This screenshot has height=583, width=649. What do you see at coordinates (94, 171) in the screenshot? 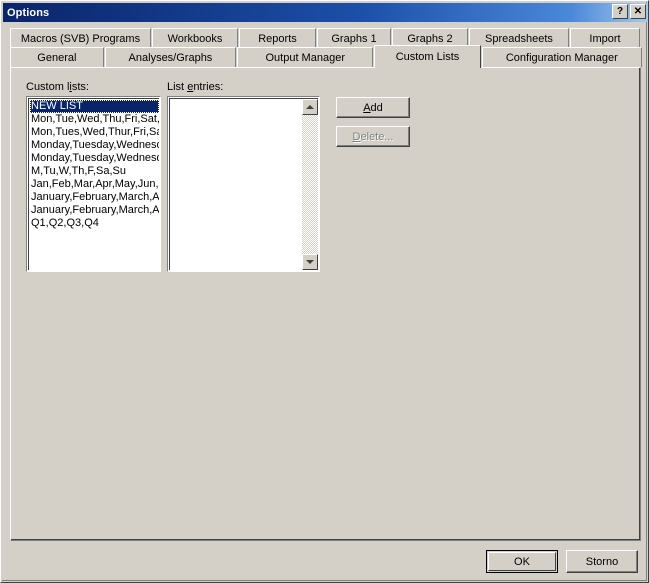
I see `list-item: M,Tu,W,Th,F,Sa,Su` at bounding box center [94, 171].